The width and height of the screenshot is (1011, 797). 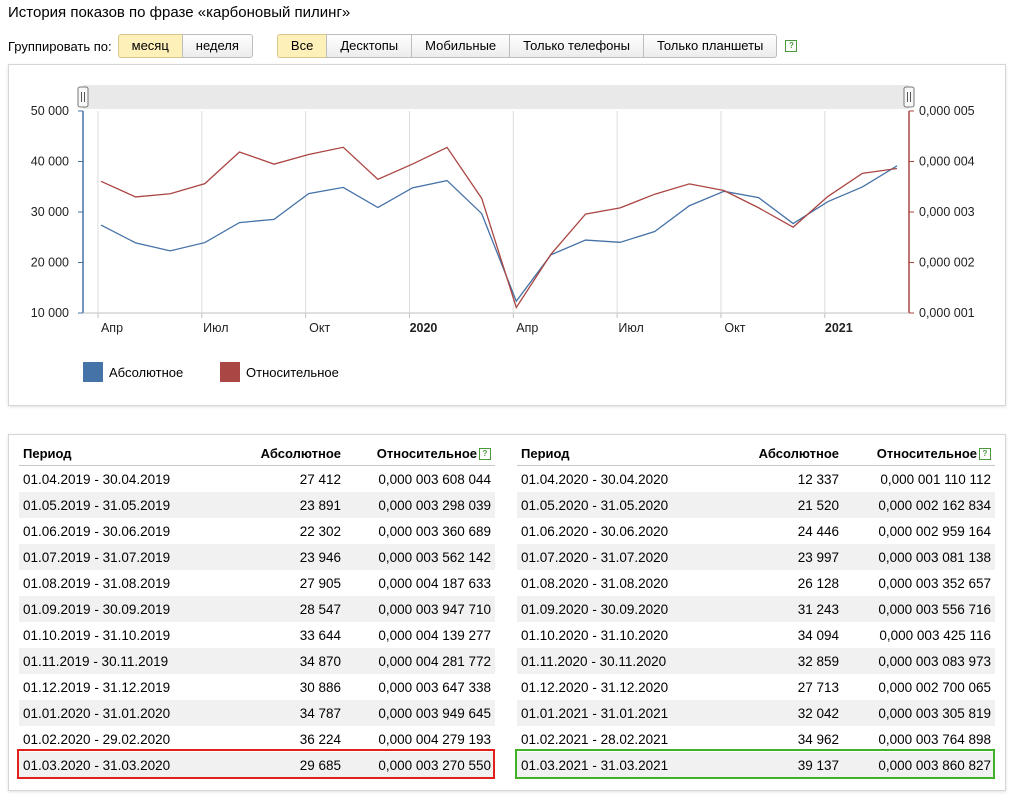 I want to click on absolute-cell: 27 905, so click(x=320, y=583).